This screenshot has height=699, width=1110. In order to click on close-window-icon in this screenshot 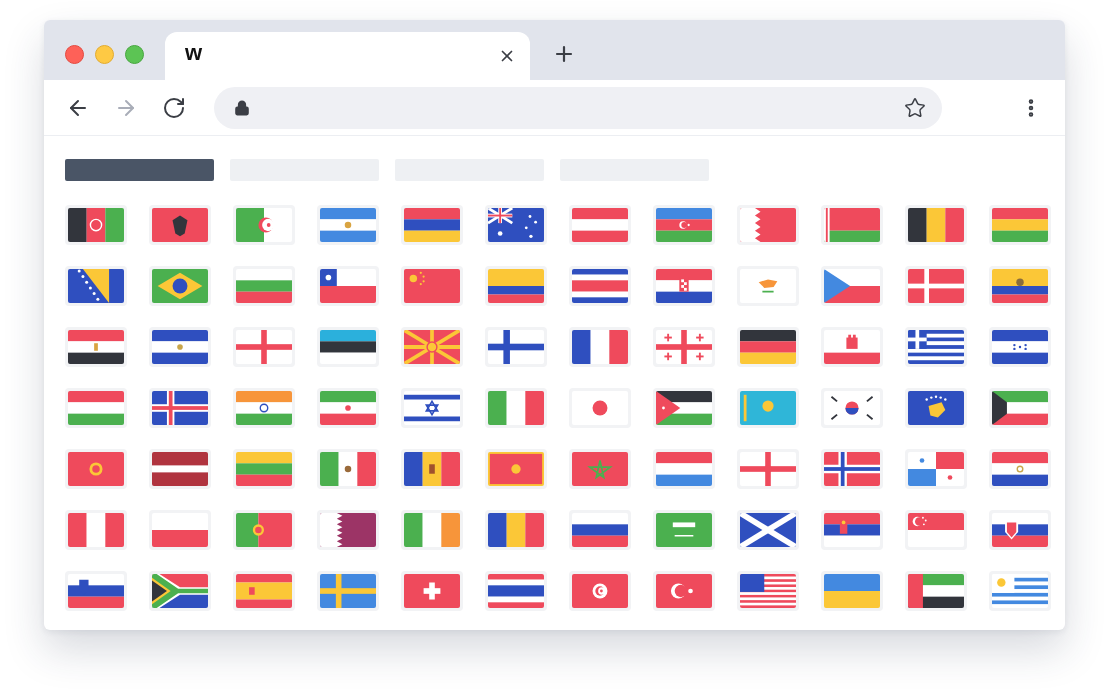, I will do `click(74, 54)`.